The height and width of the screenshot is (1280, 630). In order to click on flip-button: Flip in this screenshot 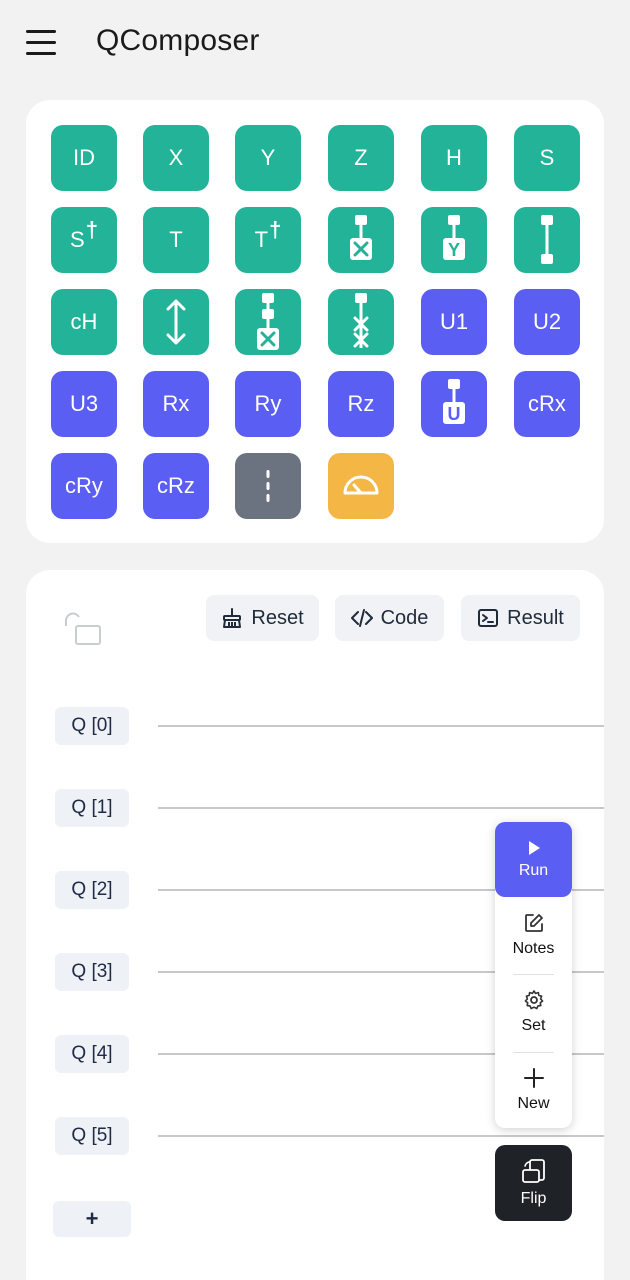, I will do `click(533, 1183)`.